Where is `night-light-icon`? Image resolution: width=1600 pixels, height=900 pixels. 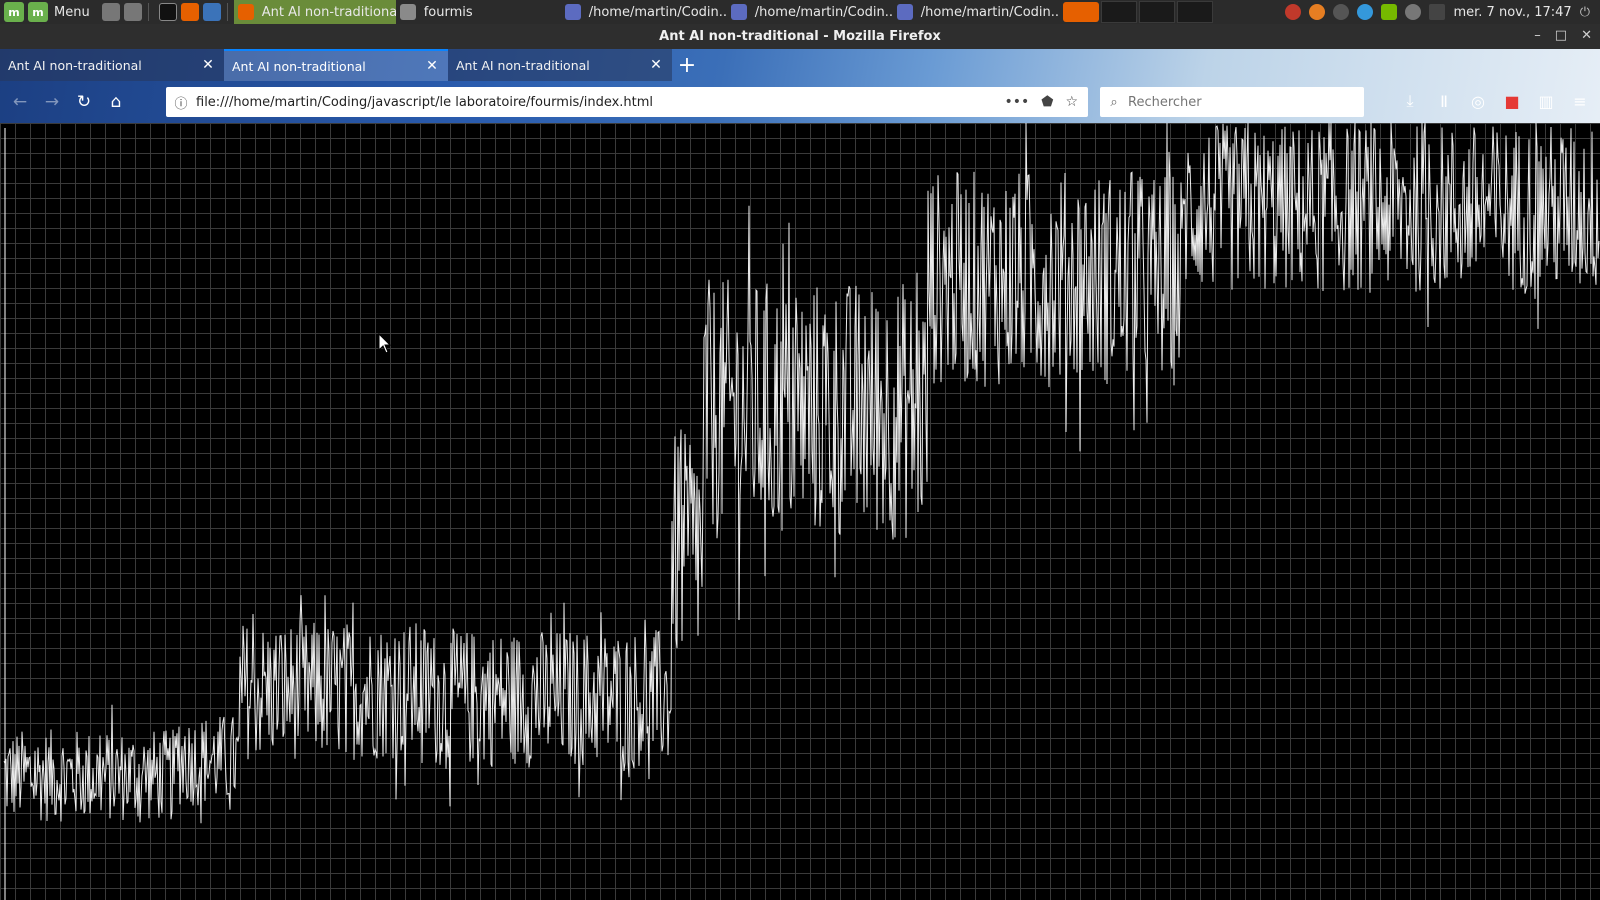 night-light-icon is located at coordinates (1317, 12).